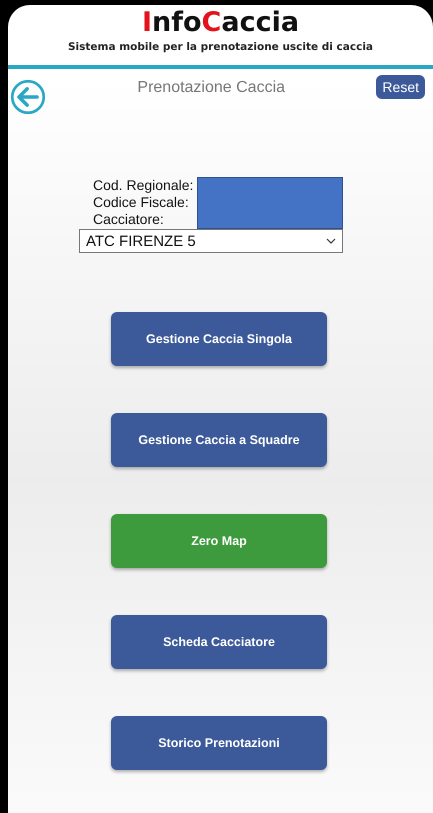 This screenshot has height=813, width=433. I want to click on menu-button: Gestione Caccia a Squadre, so click(219, 440).